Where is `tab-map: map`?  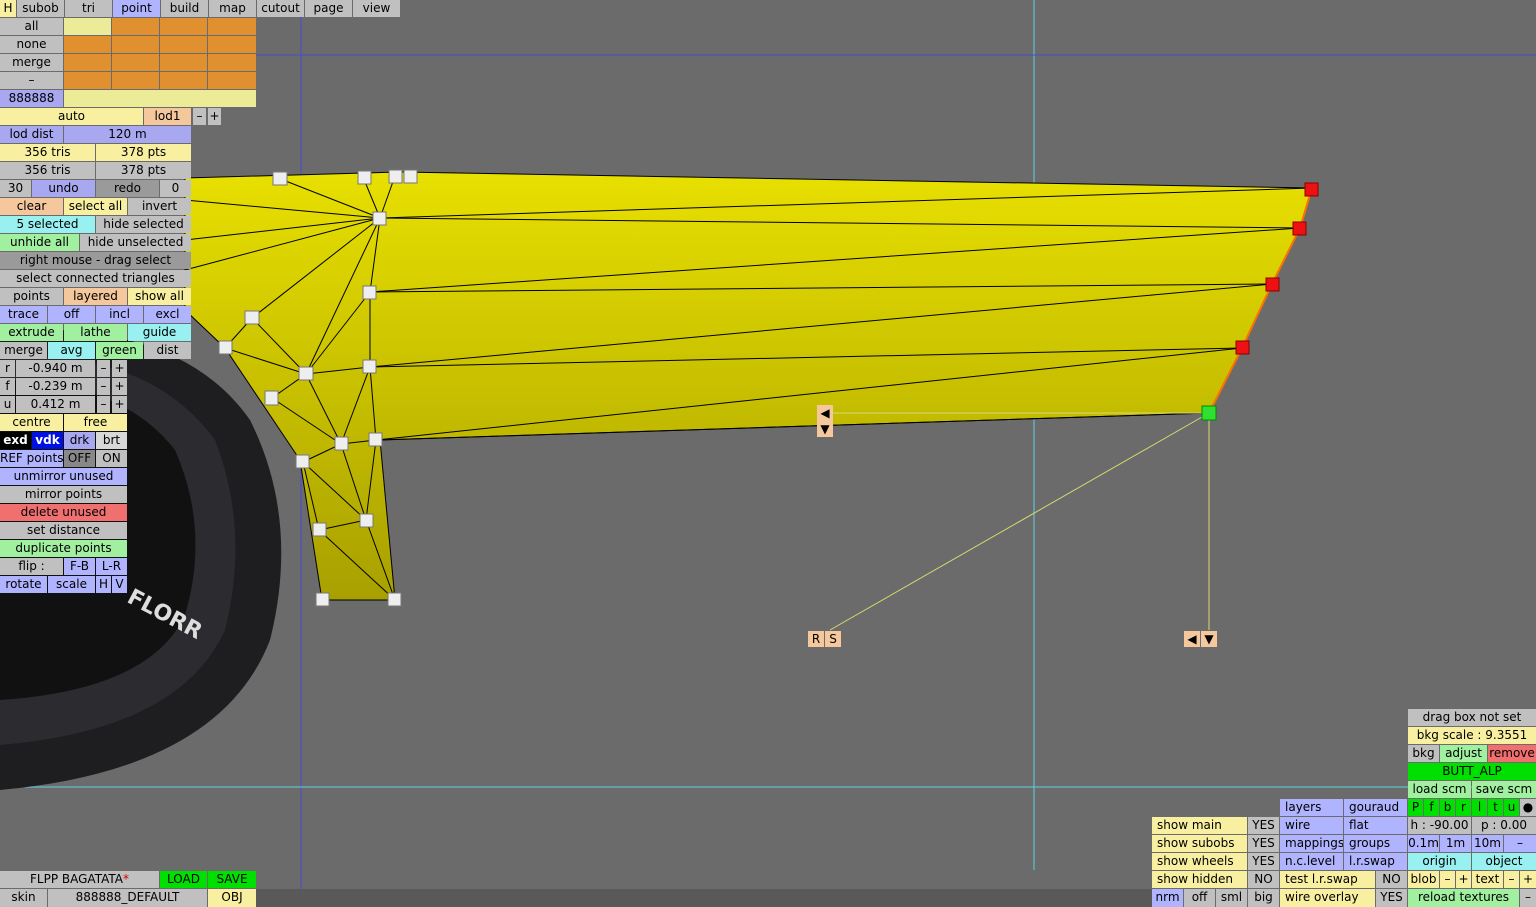
tab-map: map is located at coordinates (232, 8).